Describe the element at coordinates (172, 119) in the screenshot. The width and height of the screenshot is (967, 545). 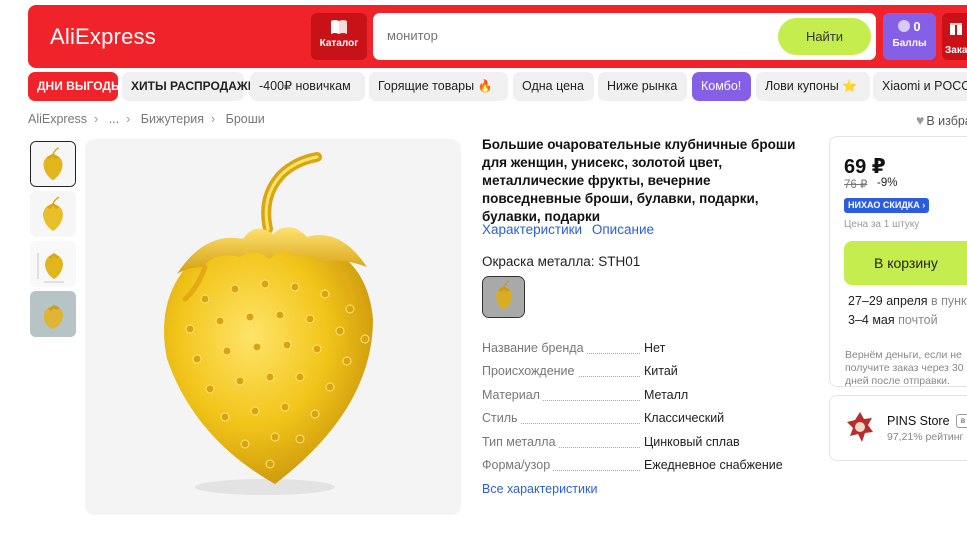
I see `breadcrumb-item: Бижутерия` at that location.